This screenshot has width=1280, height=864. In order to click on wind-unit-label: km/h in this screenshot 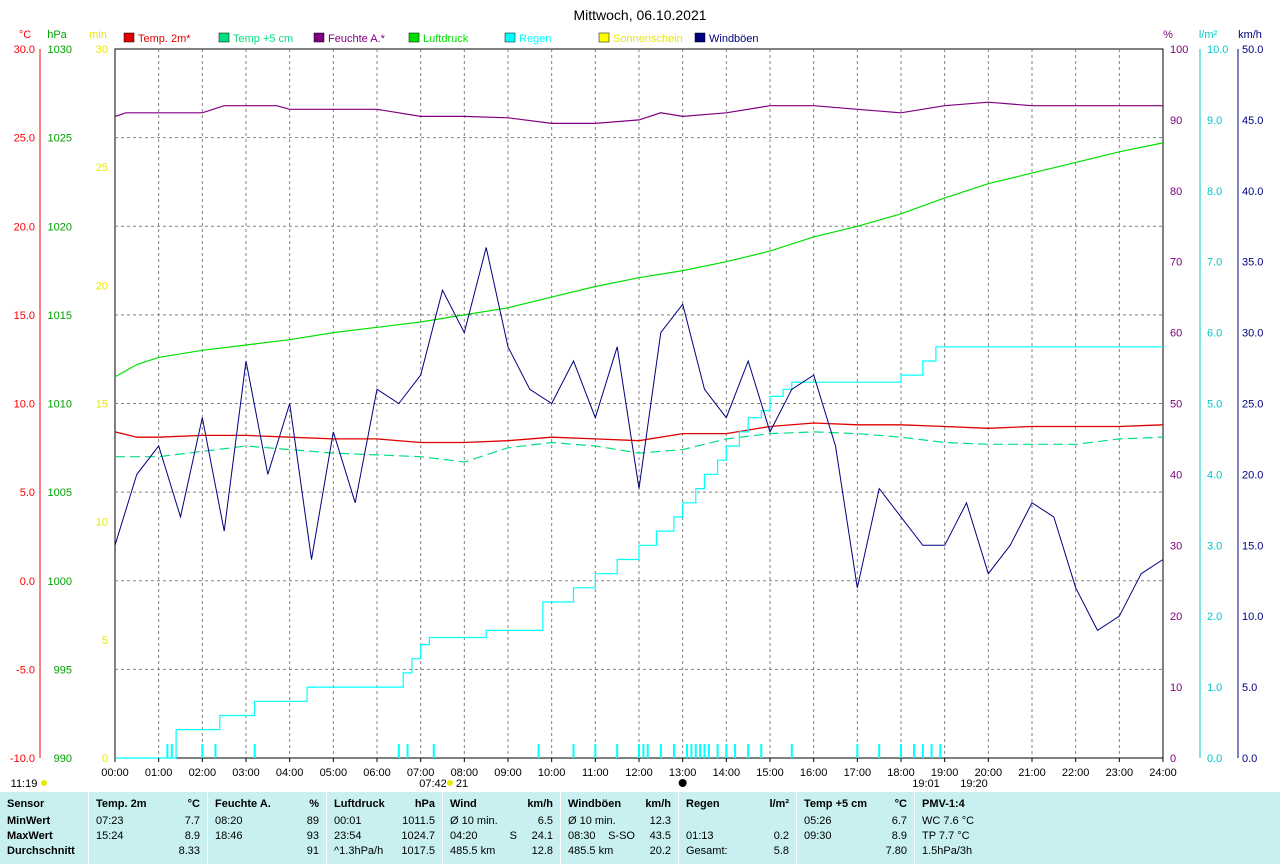, I will do `click(1250, 35)`.